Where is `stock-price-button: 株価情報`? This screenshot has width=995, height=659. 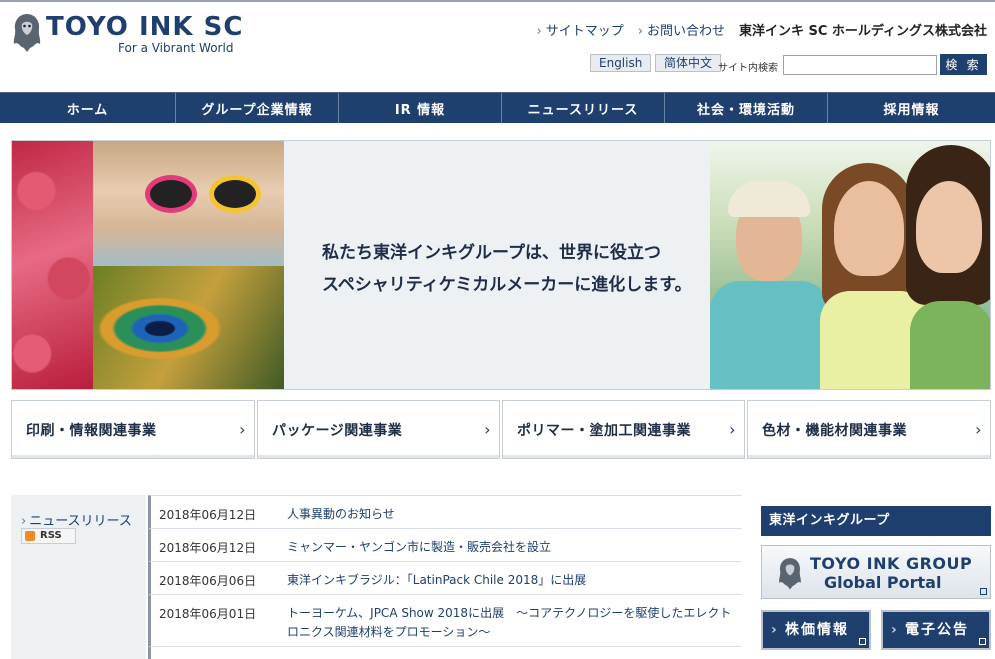 stock-price-button: 株価情報 is located at coordinates (816, 630).